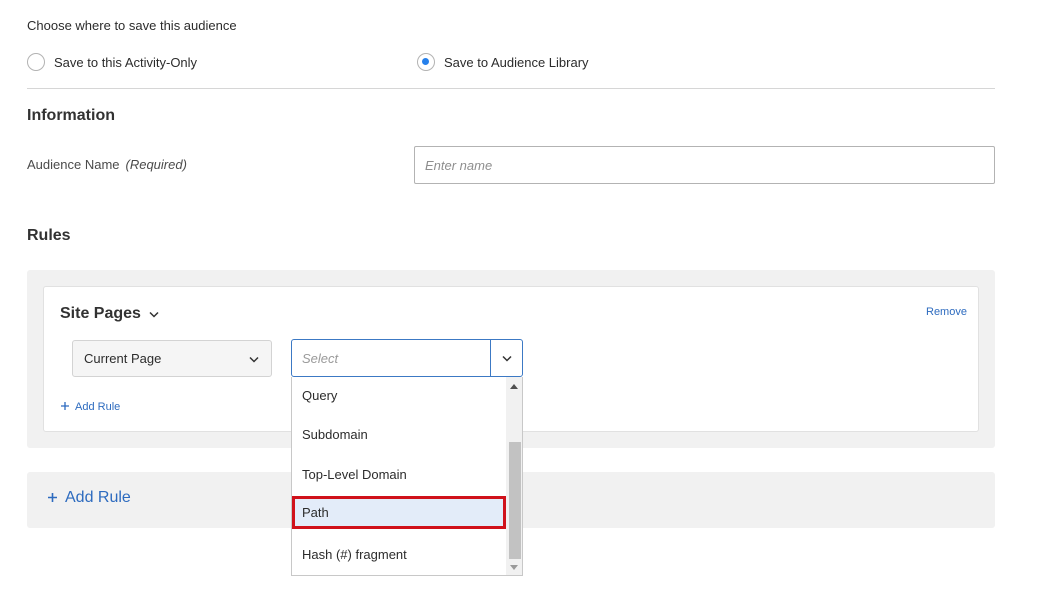  What do you see at coordinates (320, 395) in the screenshot?
I see `dropdown-option-label: Query` at bounding box center [320, 395].